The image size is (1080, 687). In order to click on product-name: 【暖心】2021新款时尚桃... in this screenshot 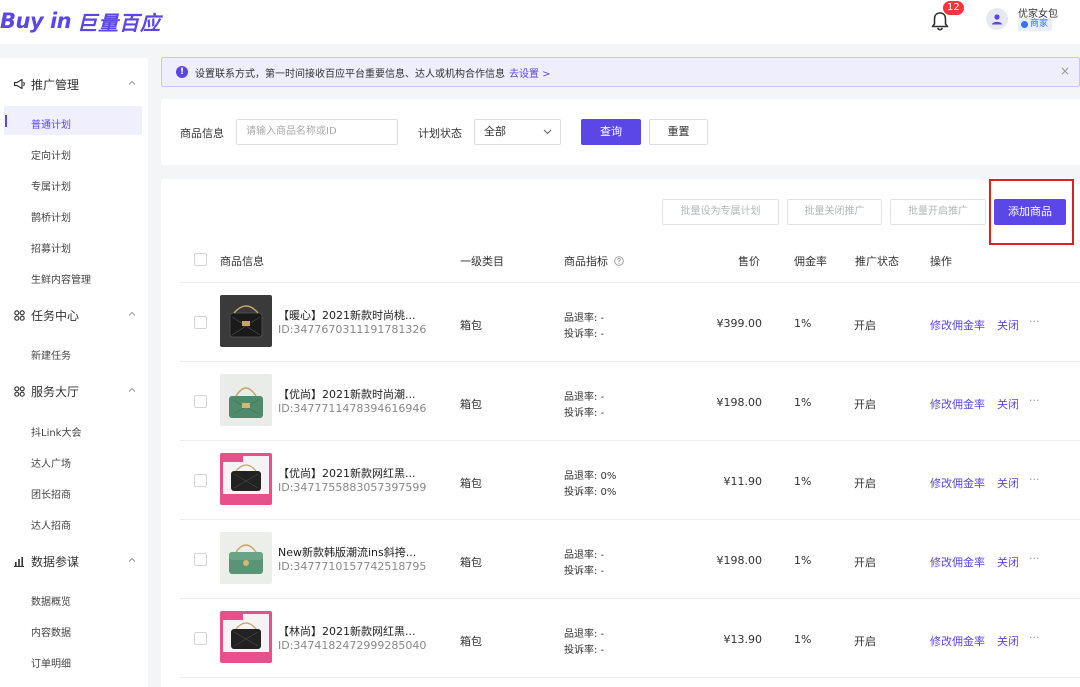, I will do `click(346, 315)`.